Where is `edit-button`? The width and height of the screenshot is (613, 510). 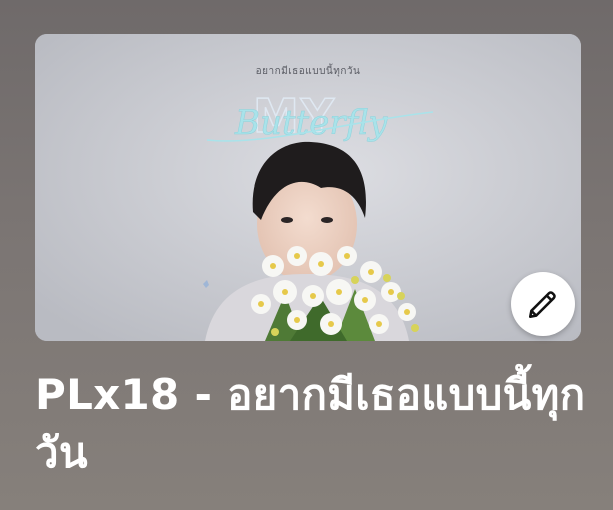
edit-button is located at coordinates (543, 304).